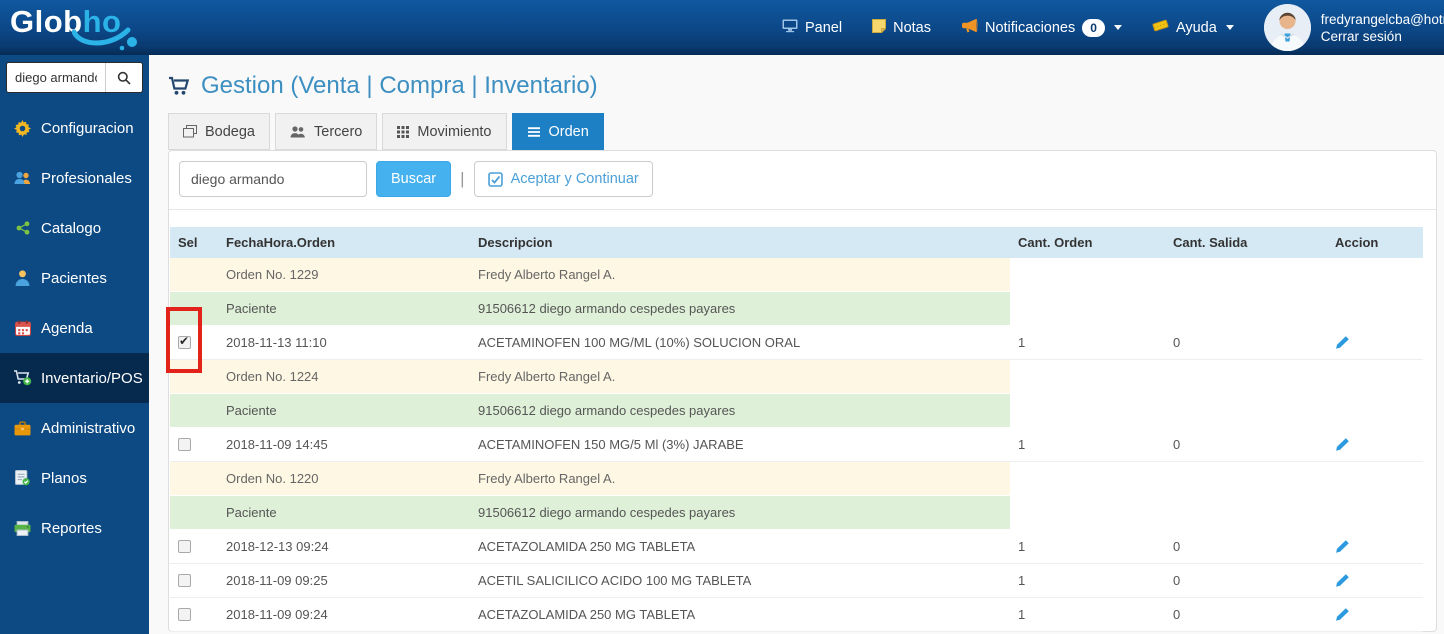 This screenshot has height=634, width=1444. What do you see at coordinates (515, 242) in the screenshot?
I see `header-descripcion: Descripcion` at bounding box center [515, 242].